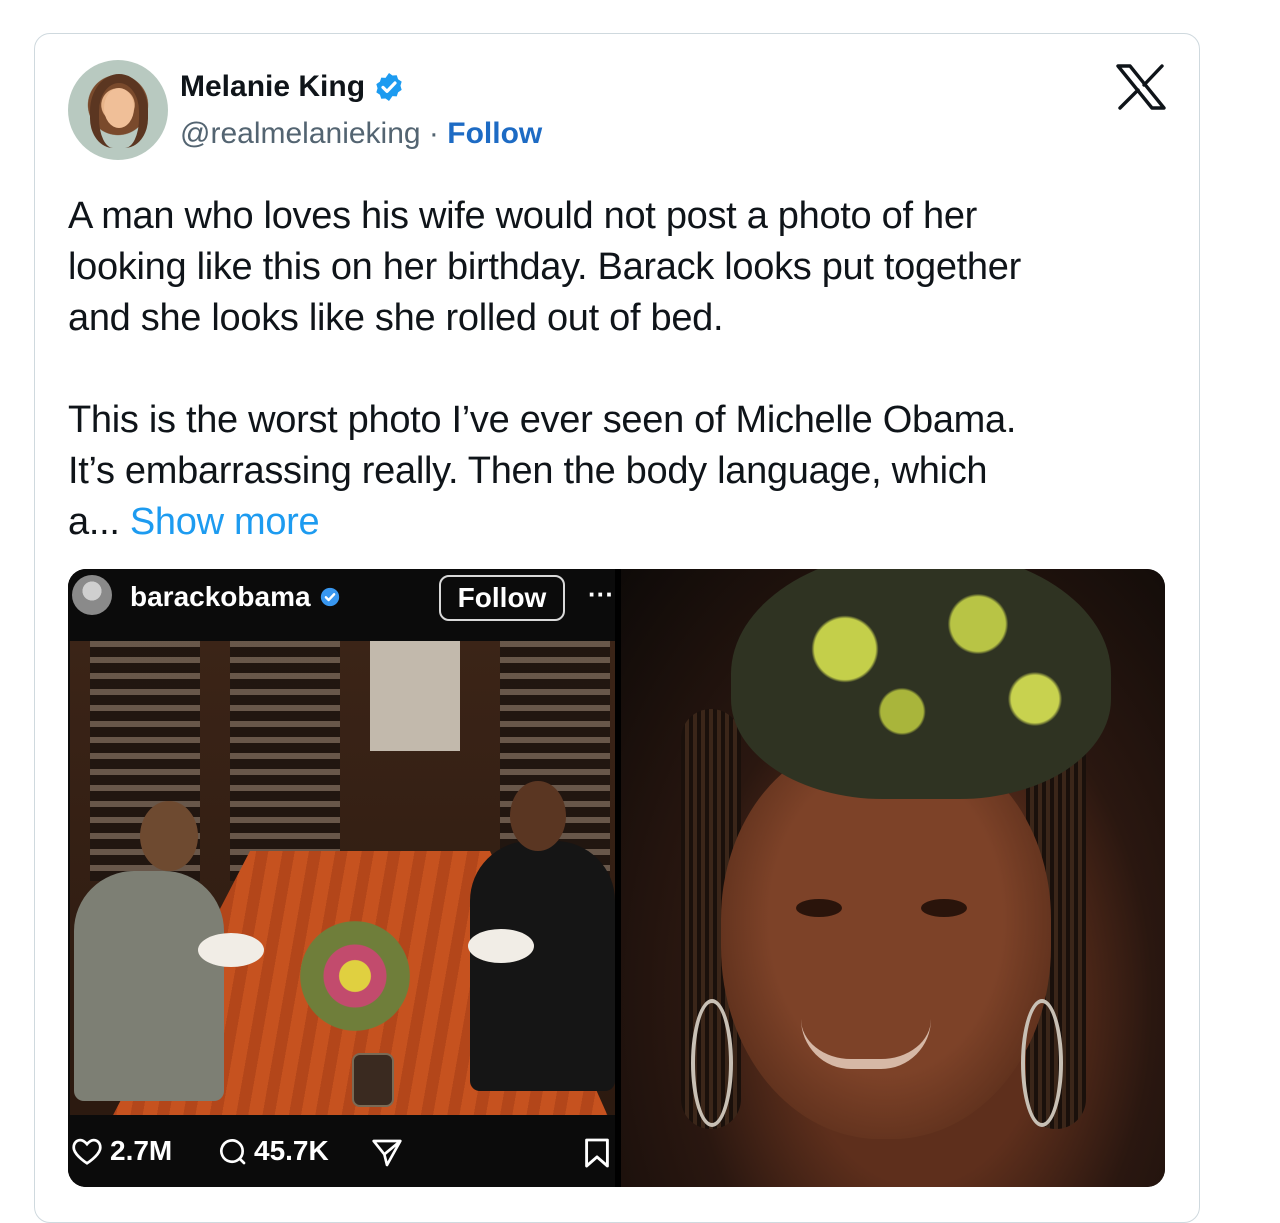  I want to click on instagram-header: barackobama Follow ···, so click(341, 605).